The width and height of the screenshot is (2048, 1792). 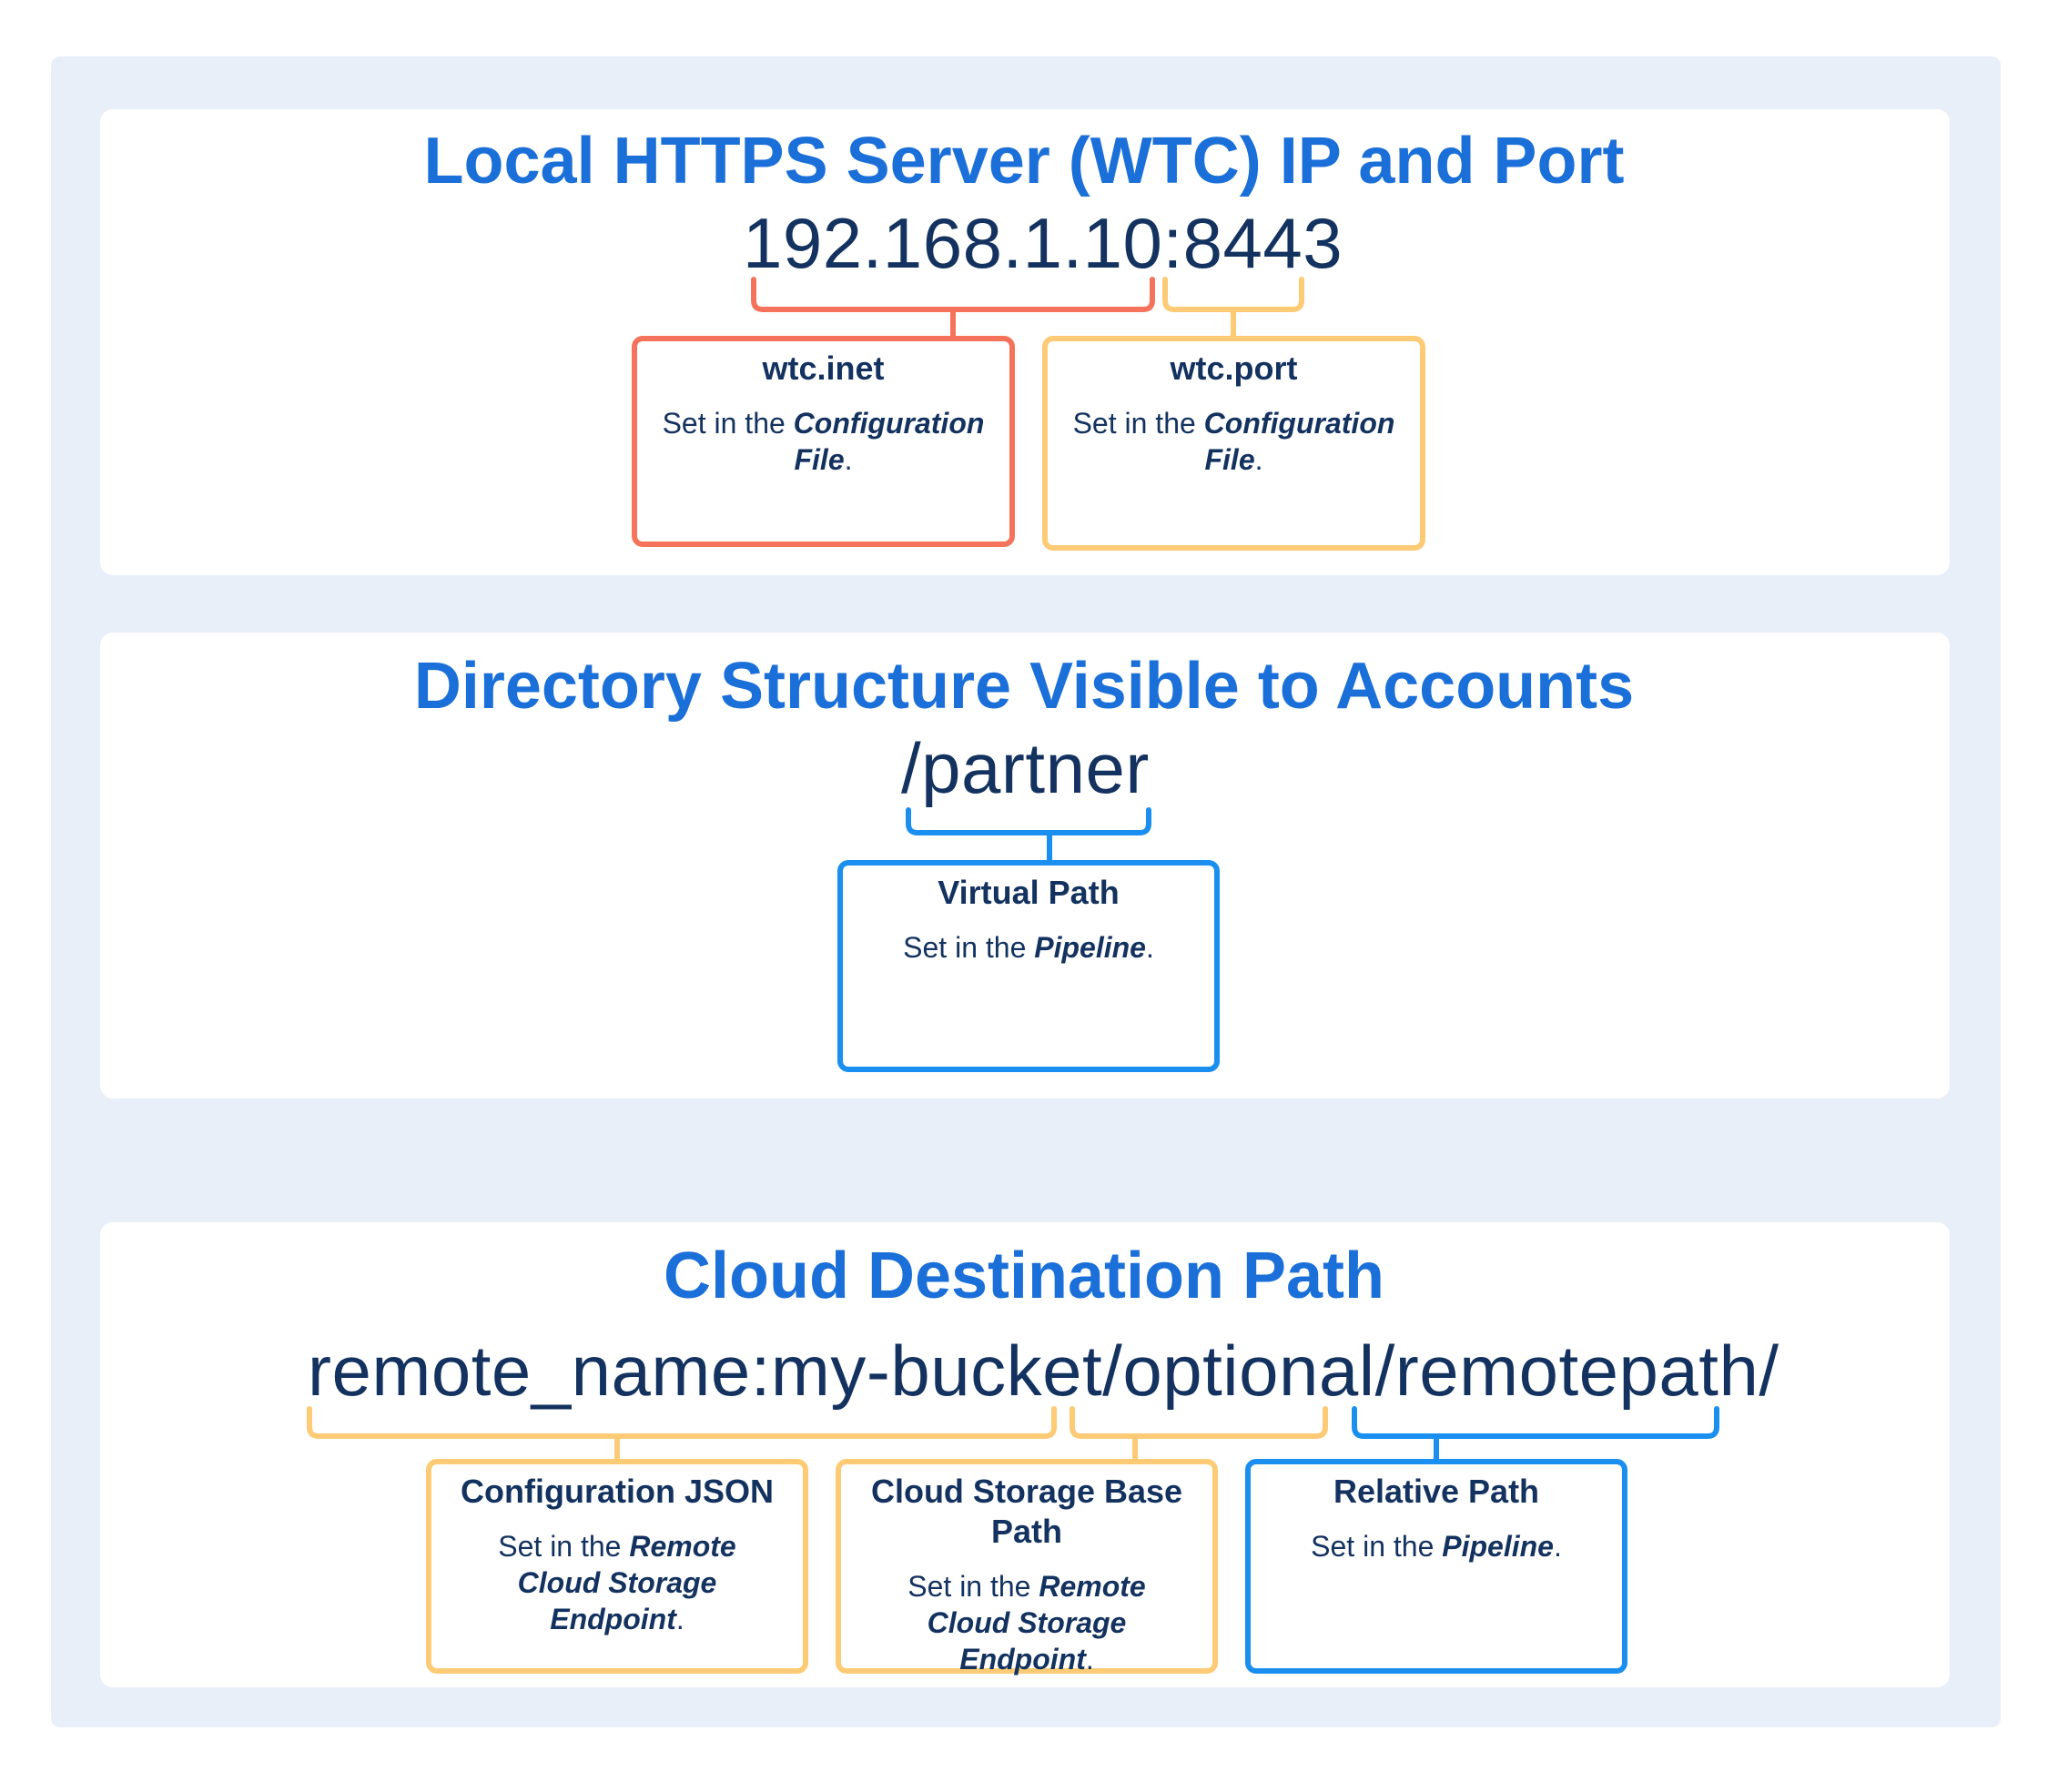 What do you see at coordinates (953, 243) in the screenshot?
I see `server-ip: 192.168.1.10` at bounding box center [953, 243].